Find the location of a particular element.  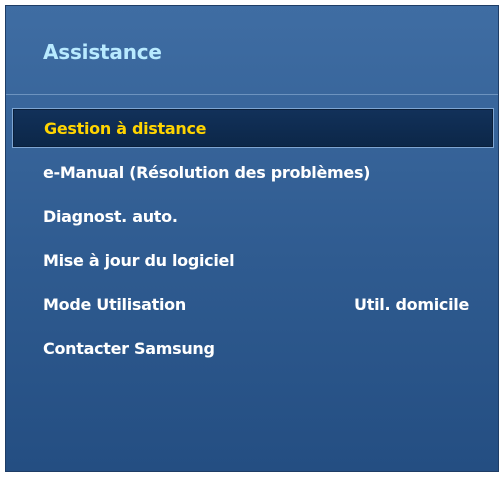

menu-item-software-update: Mise à jour du logiciel is located at coordinates (253, 260).